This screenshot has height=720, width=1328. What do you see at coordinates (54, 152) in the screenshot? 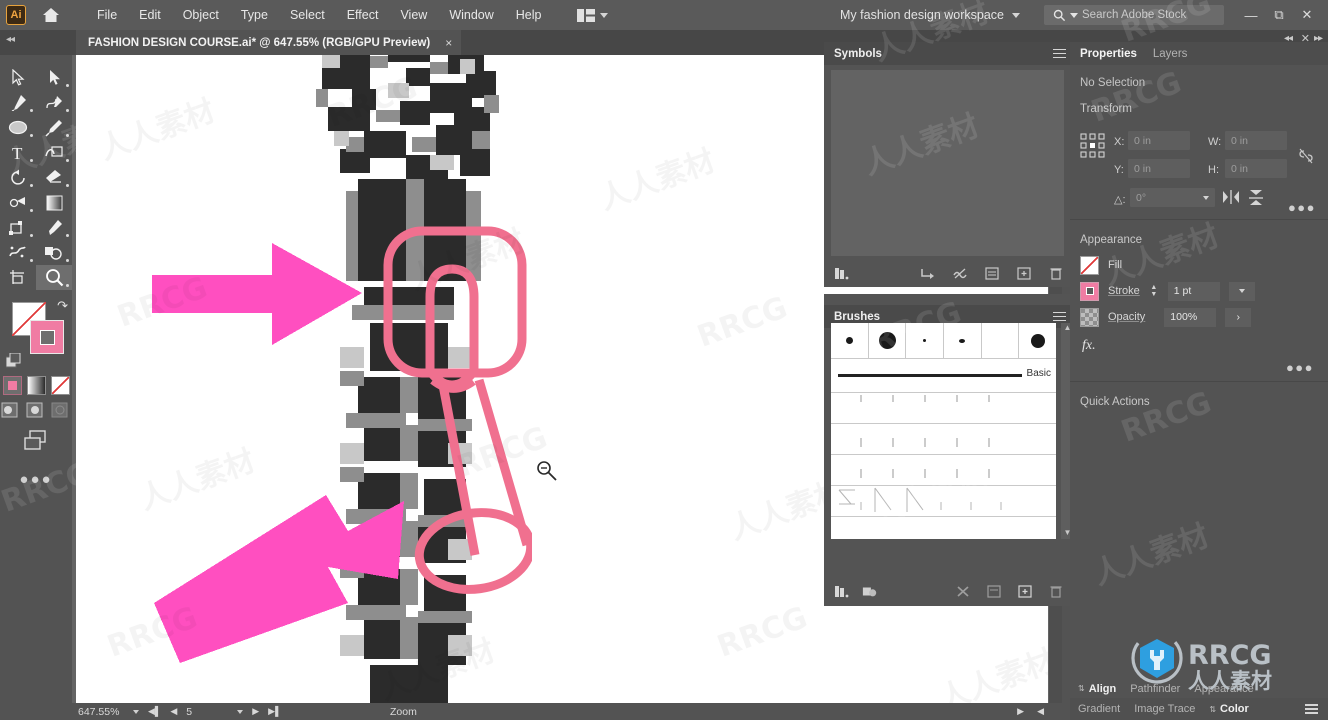
I see `shaper-tool` at bounding box center [54, 152].